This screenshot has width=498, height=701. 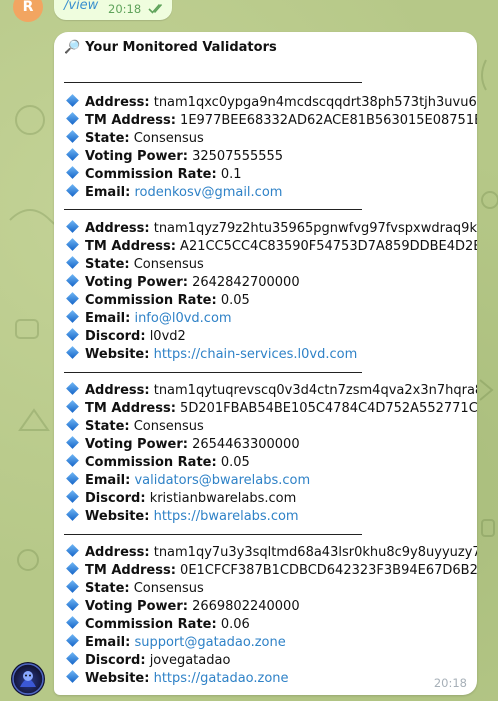 I want to click on validator-website-row: Website: https://chain-services.l0vd.com, so click(x=211, y=354).